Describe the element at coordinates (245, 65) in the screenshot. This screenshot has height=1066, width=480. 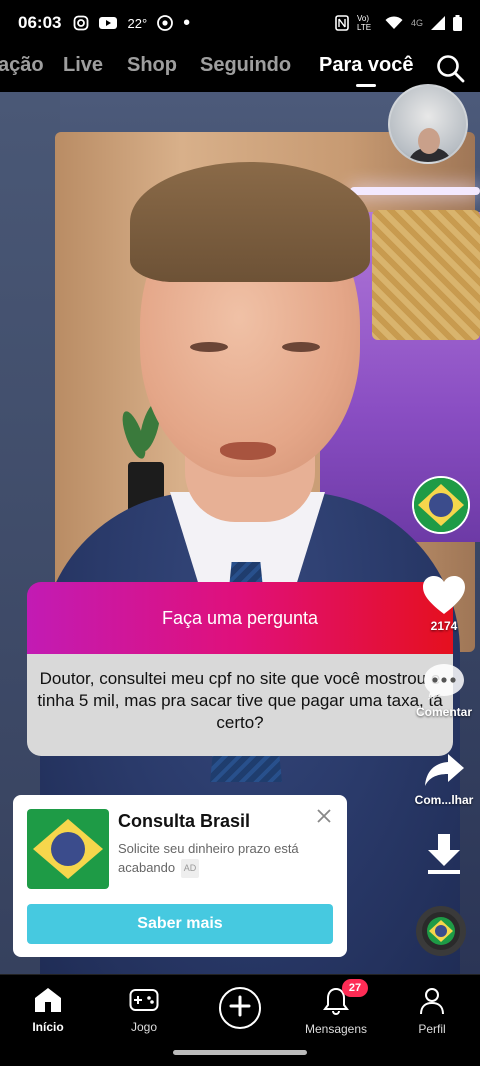
I see `tab-seguindo: Seguindo` at that location.